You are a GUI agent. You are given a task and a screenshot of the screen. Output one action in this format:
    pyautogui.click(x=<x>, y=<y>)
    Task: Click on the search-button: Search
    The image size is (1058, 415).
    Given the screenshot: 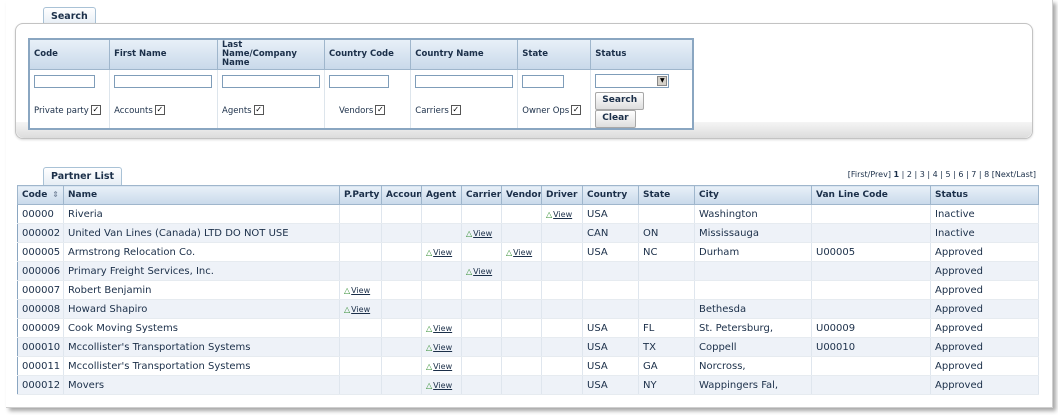 What is the action you would take?
    pyautogui.click(x=620, y=101)
    